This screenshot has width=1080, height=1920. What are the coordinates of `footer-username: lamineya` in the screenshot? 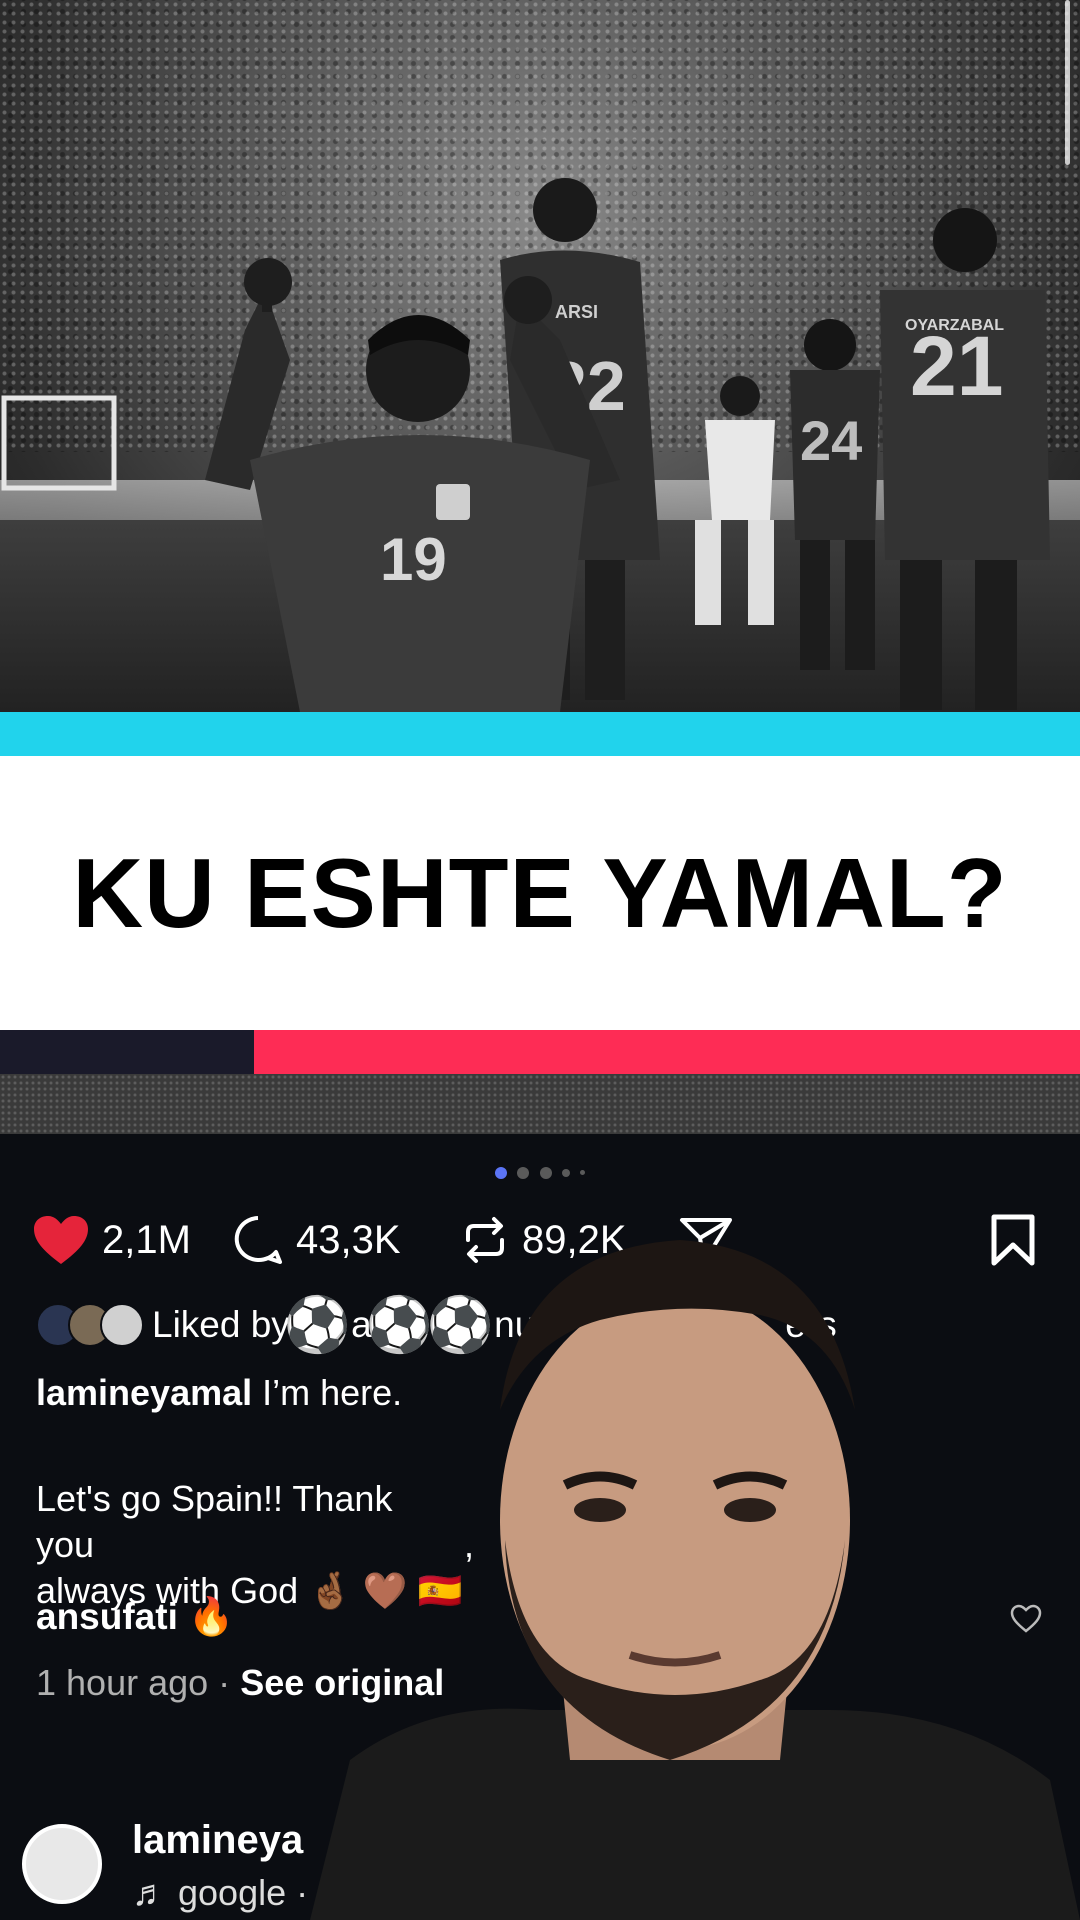 It's located at (217, 1840).